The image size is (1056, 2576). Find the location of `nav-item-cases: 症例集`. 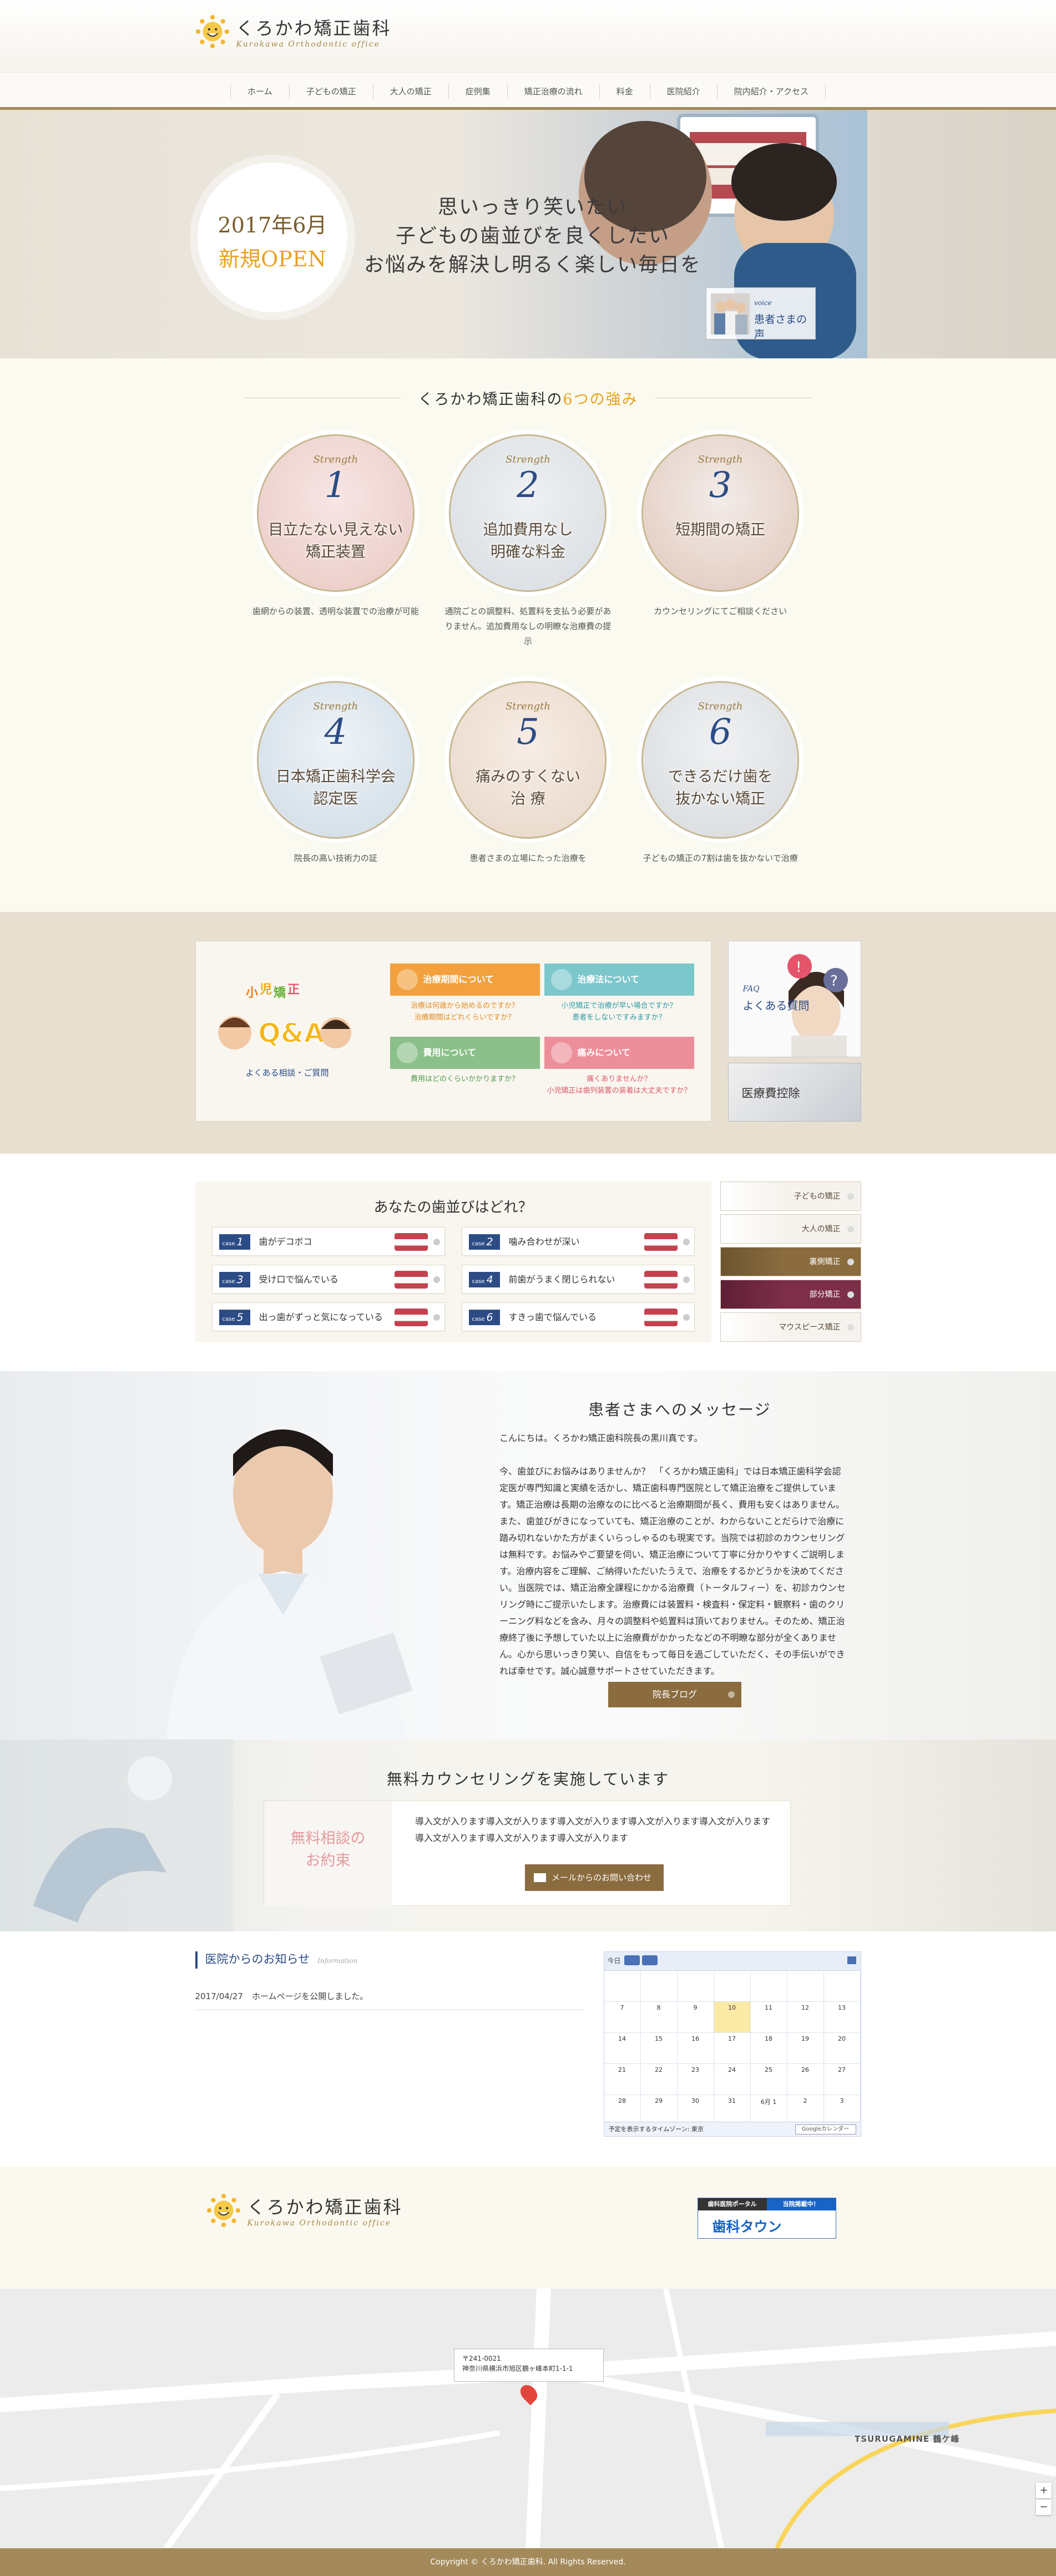

nav-item-cases: 症例集 is located at coordinates (477, 91).